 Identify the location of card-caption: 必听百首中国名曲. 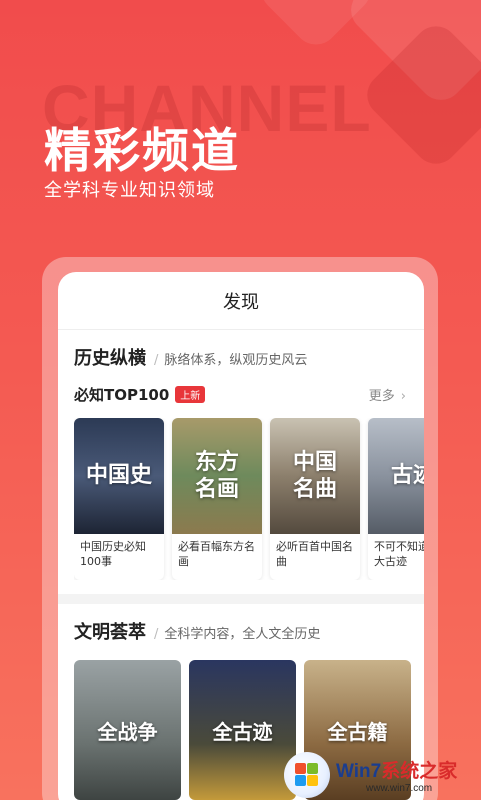
(314, 554).